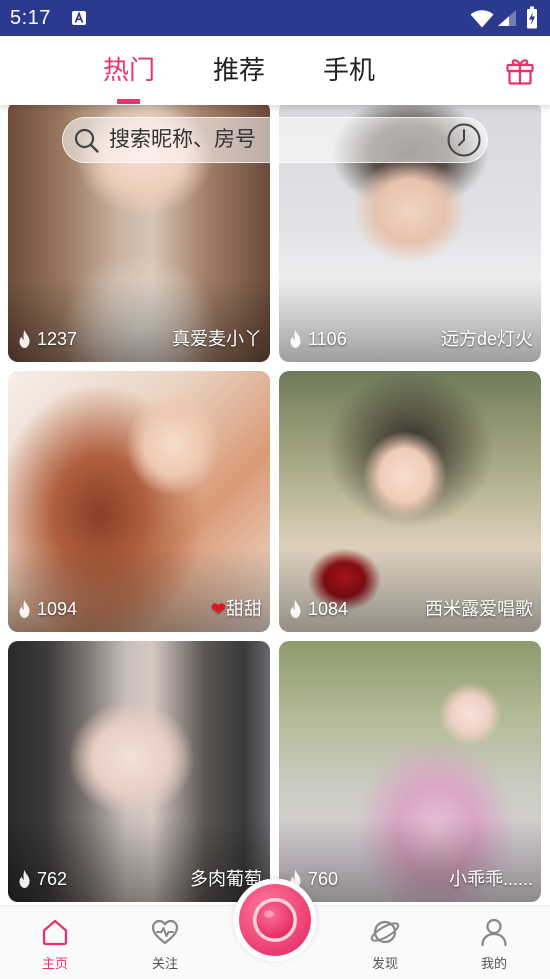 Image resolution: width=550 pixels, height=979 pixels. I want to click on nav-item-discover: 发现, so click(385, 942).